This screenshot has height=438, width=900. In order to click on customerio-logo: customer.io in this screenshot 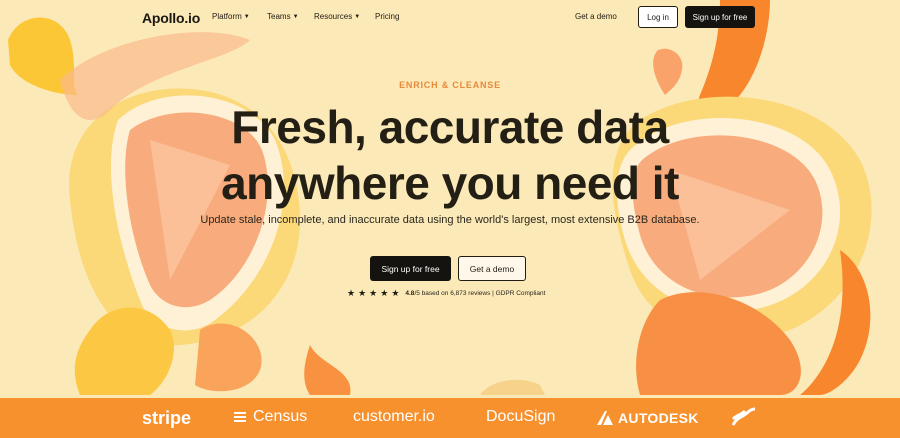, I will do `click(394, 417)`.